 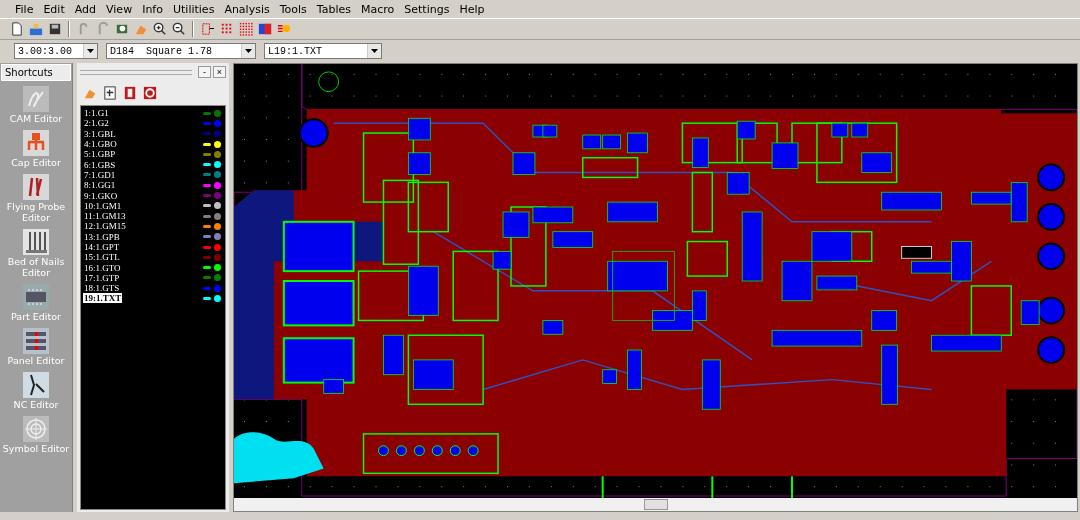 What do you see at coordinates (204, 72) in the screenshot?
I see `minimize-button: -` at bounding box center [204, 72].